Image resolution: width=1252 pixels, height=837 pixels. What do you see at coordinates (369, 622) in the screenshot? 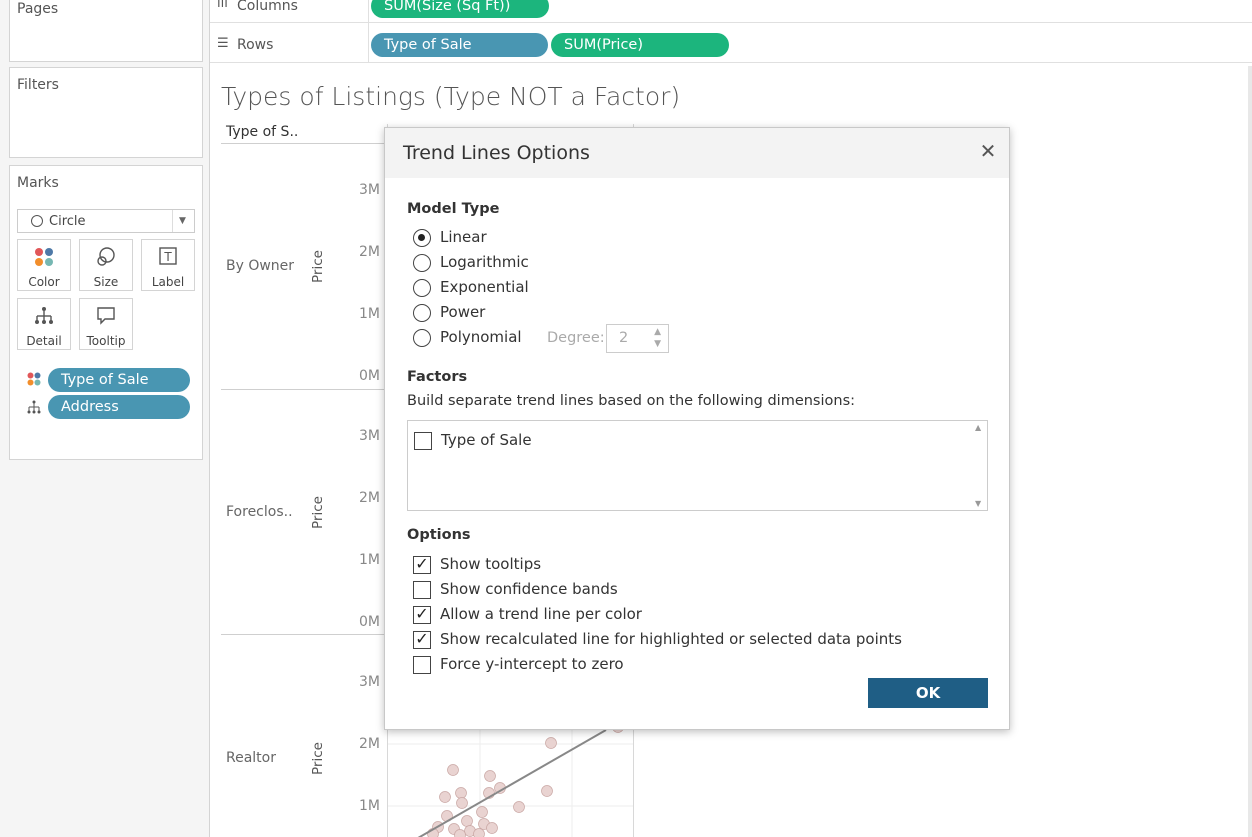
I see `y-tick: 0M` at bounding box center [369, 622].